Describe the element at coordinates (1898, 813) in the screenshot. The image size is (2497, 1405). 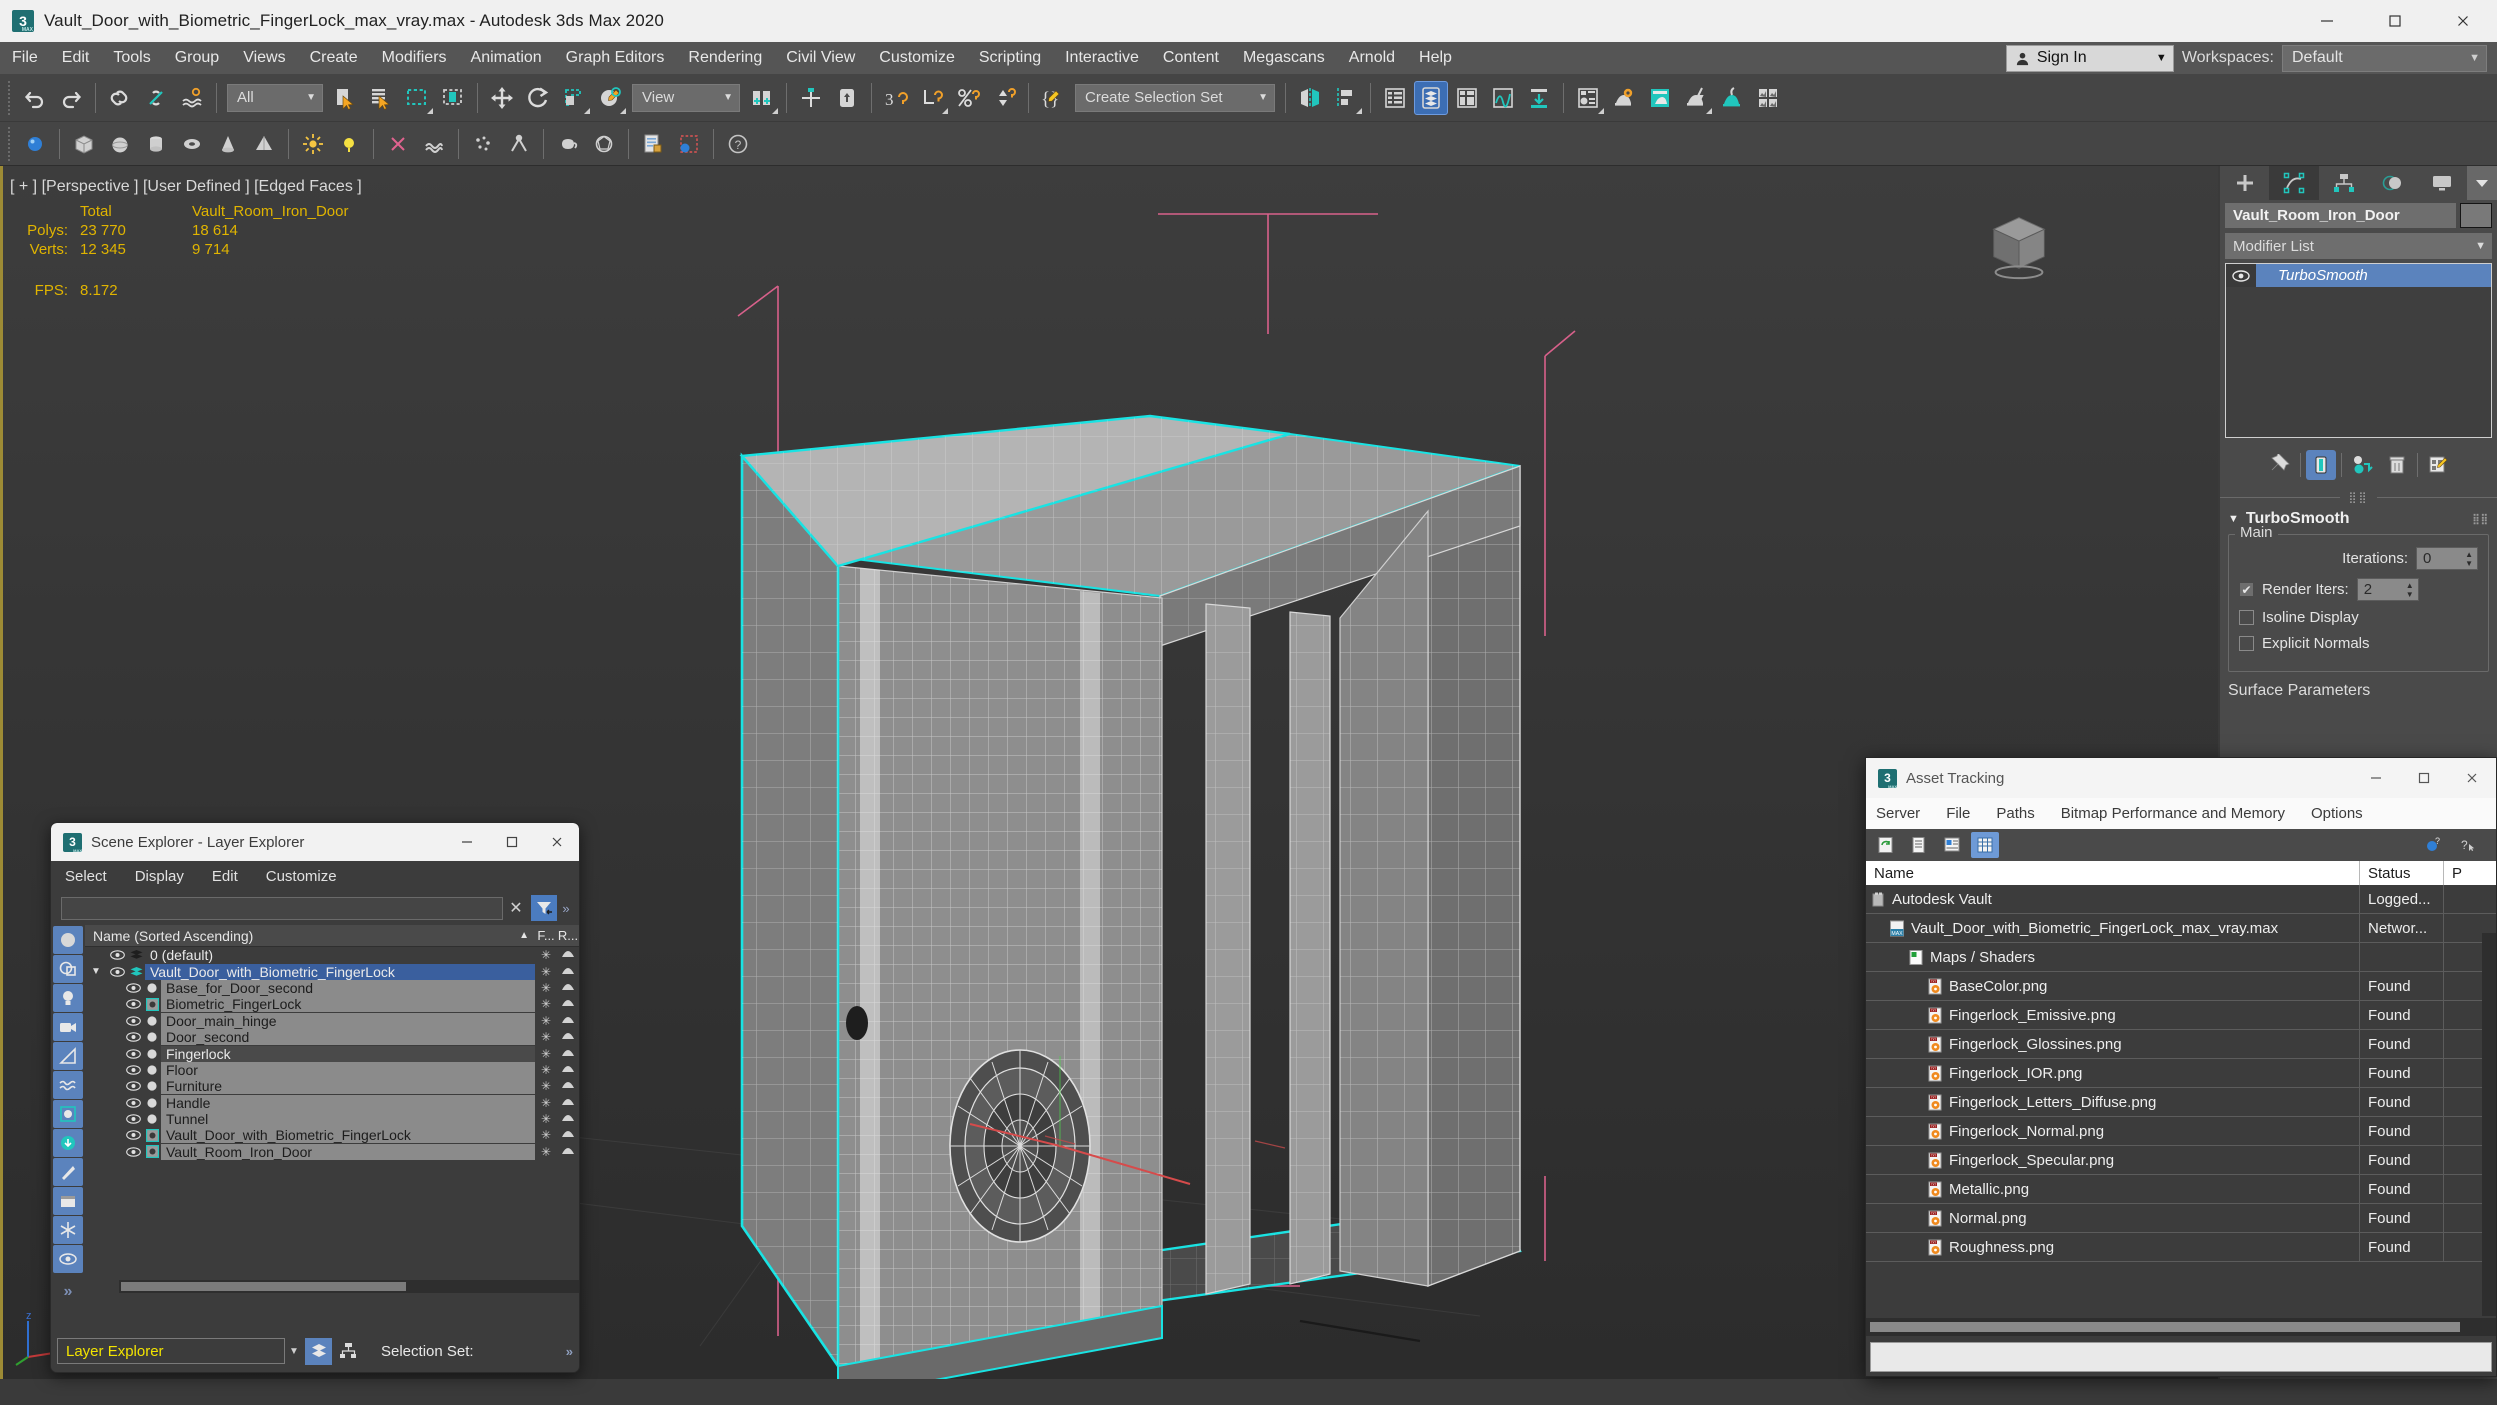
I see `at-menu-server: Server` at that location.